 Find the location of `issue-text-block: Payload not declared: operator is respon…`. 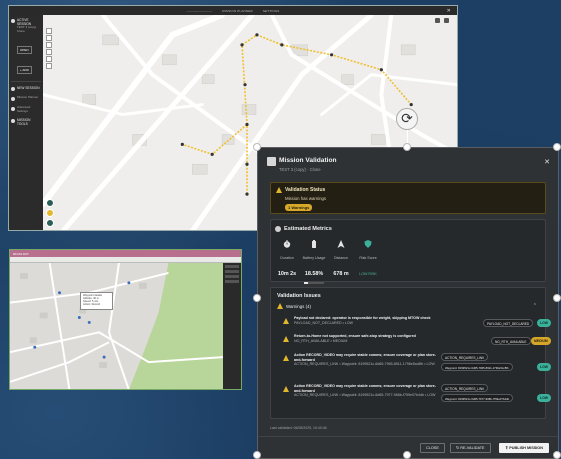

issue-text-block: Payload not declared: operator is respon… is located at coordinates (365, 320).